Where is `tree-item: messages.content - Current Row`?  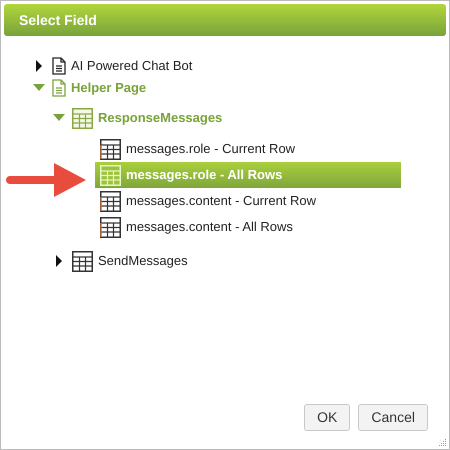 tree-item: messages.content - Current Row is located at coordinates (209, 201).